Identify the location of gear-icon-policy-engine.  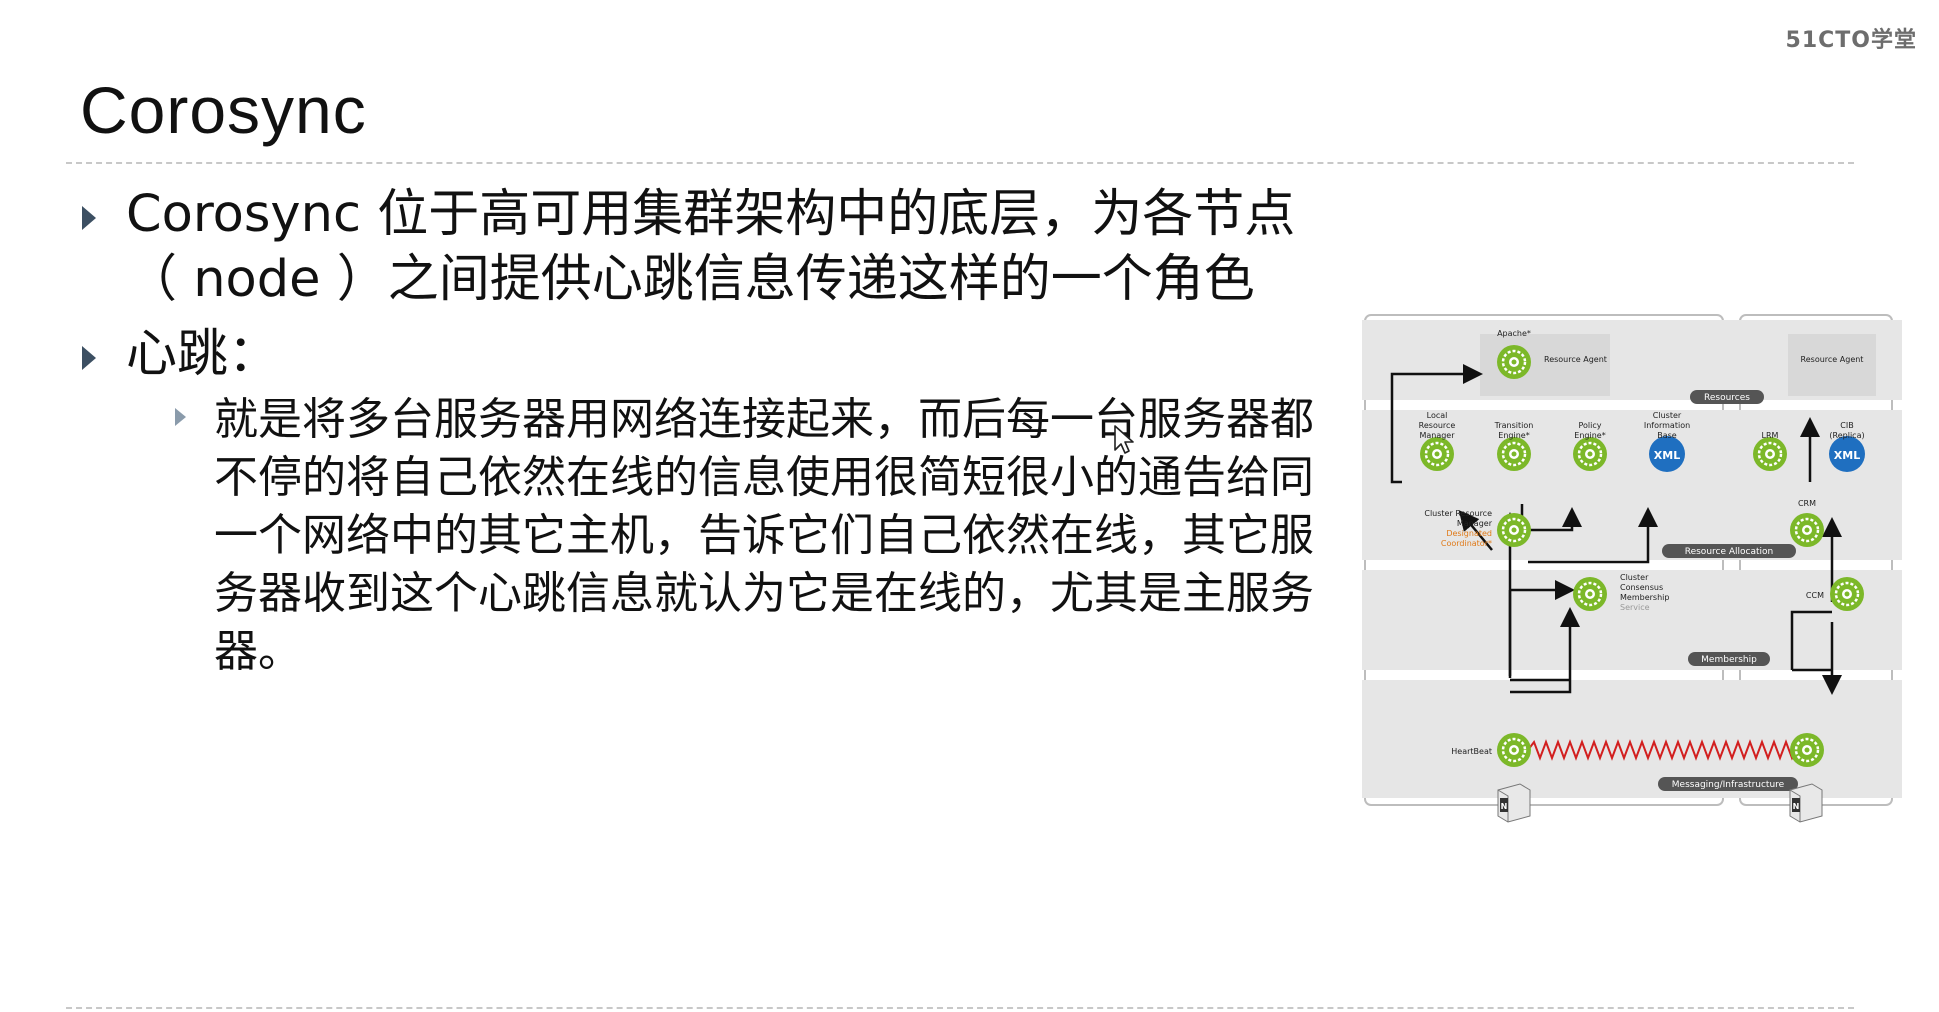
(1590, 454).